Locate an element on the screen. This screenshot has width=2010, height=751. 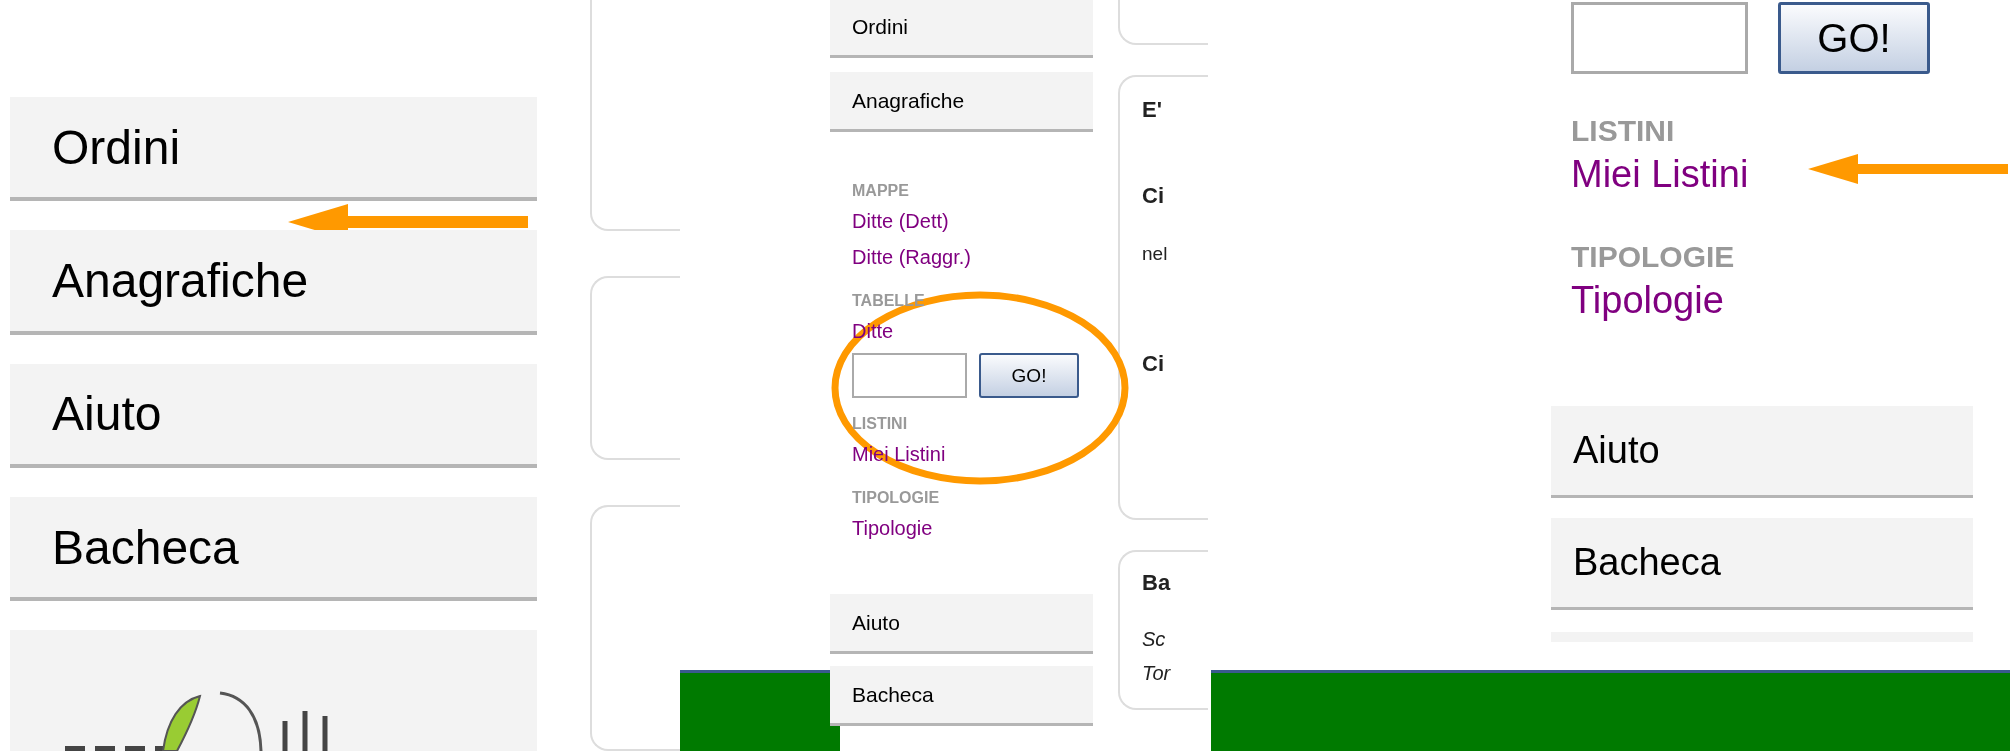
card-title: Ba is located at coordinates (1157, 583).